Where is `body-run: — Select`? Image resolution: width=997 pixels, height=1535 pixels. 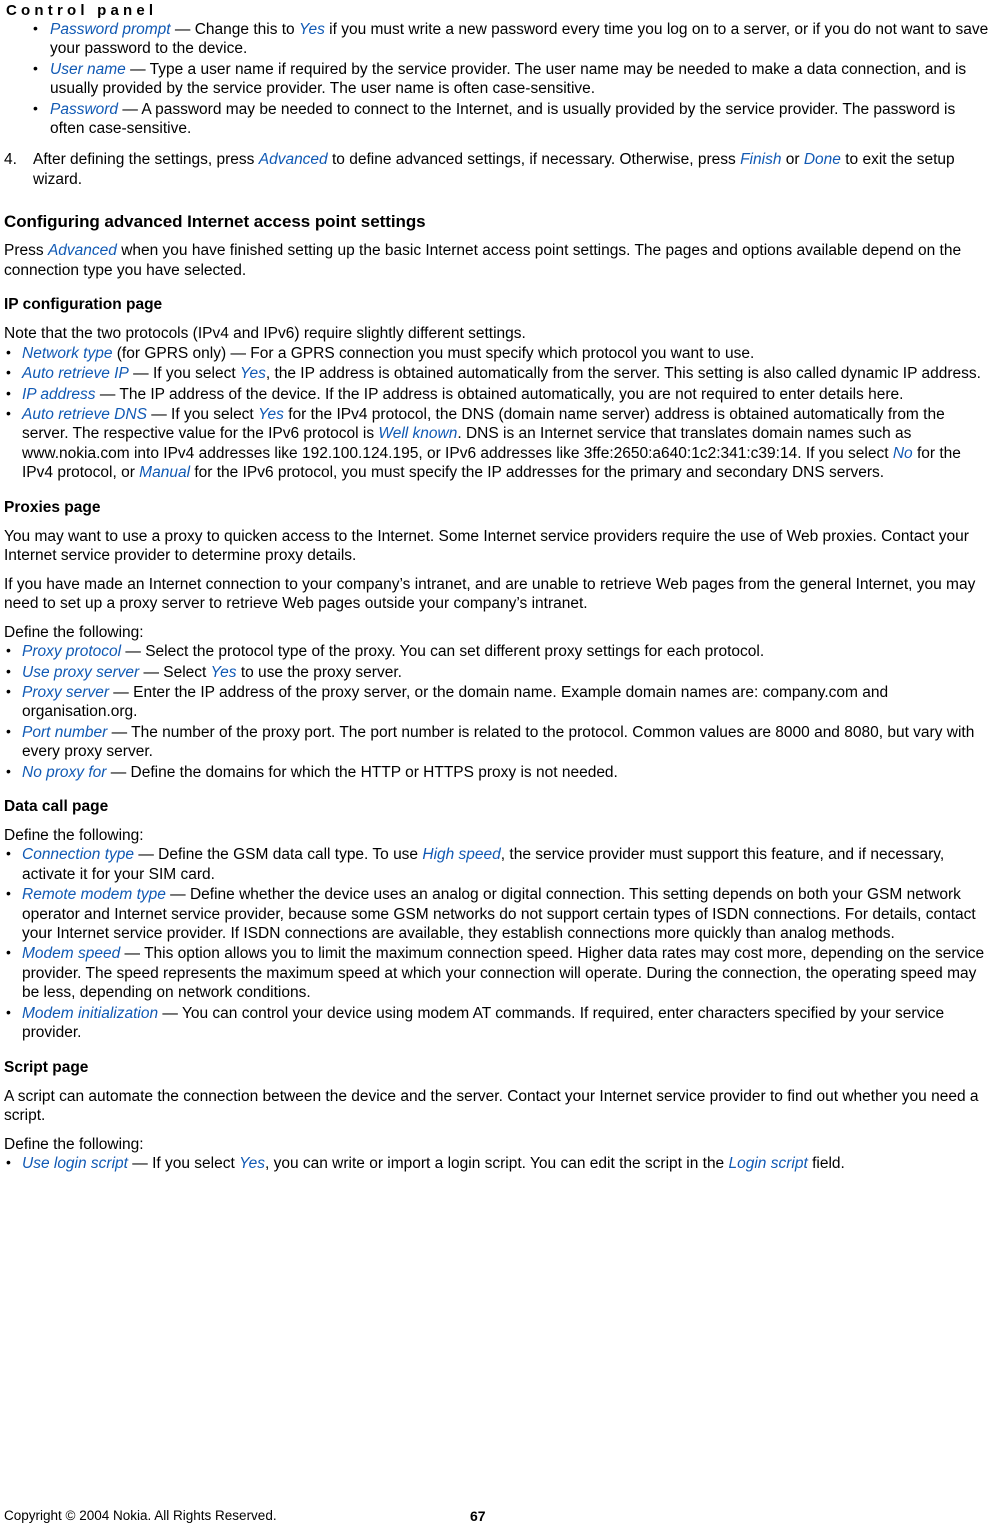
body-run: — Select is located at coordinates (175, 672).